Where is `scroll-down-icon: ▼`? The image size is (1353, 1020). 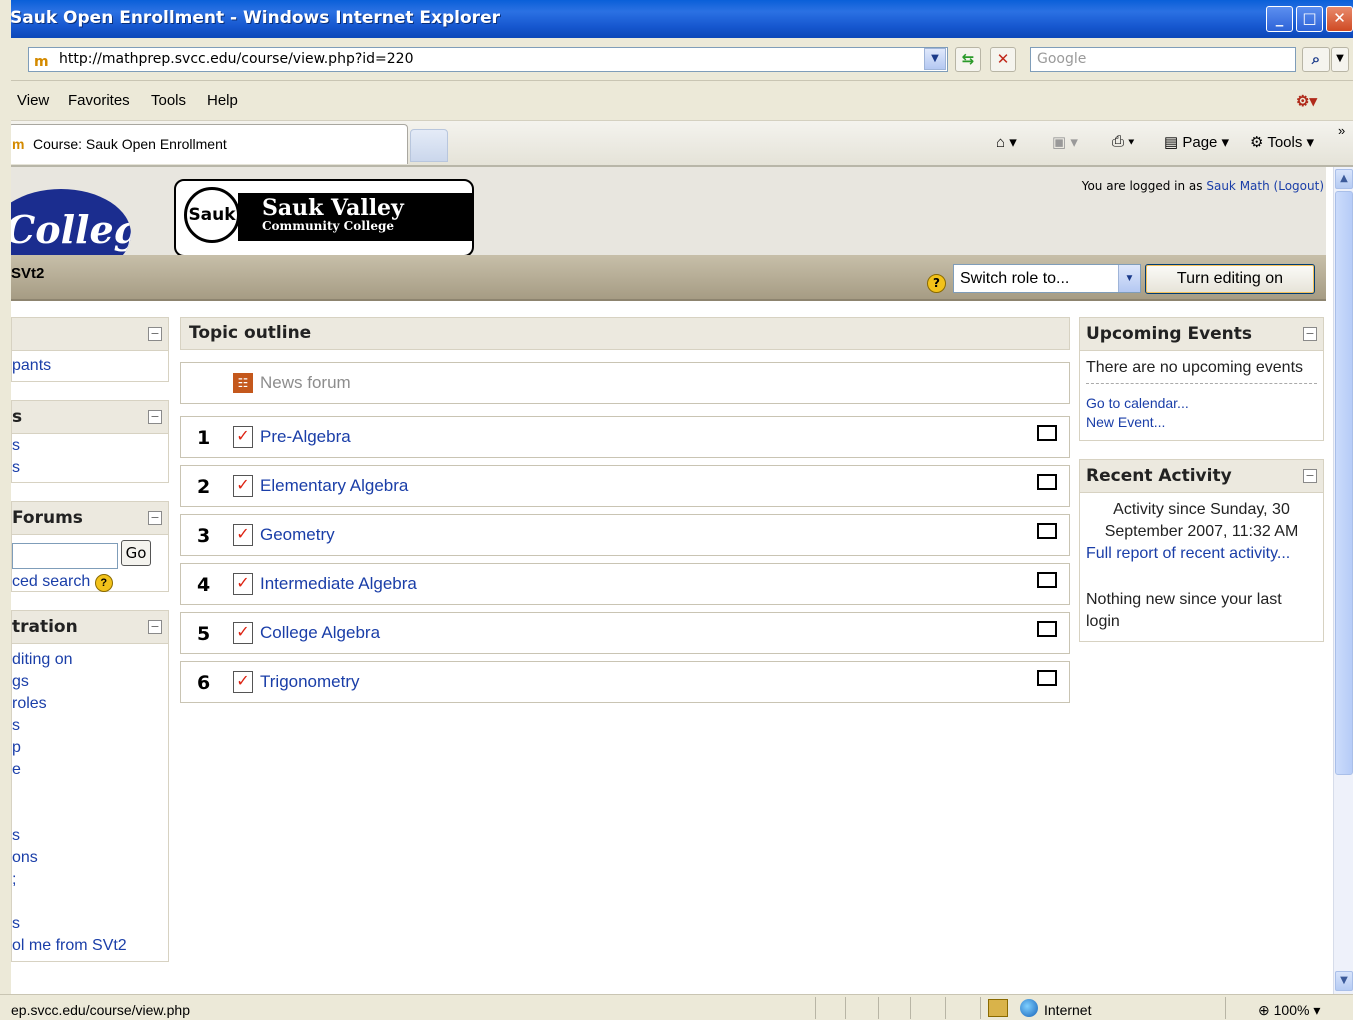 scroll-down-icon: ▼ is located at coordinates (1344, 981).